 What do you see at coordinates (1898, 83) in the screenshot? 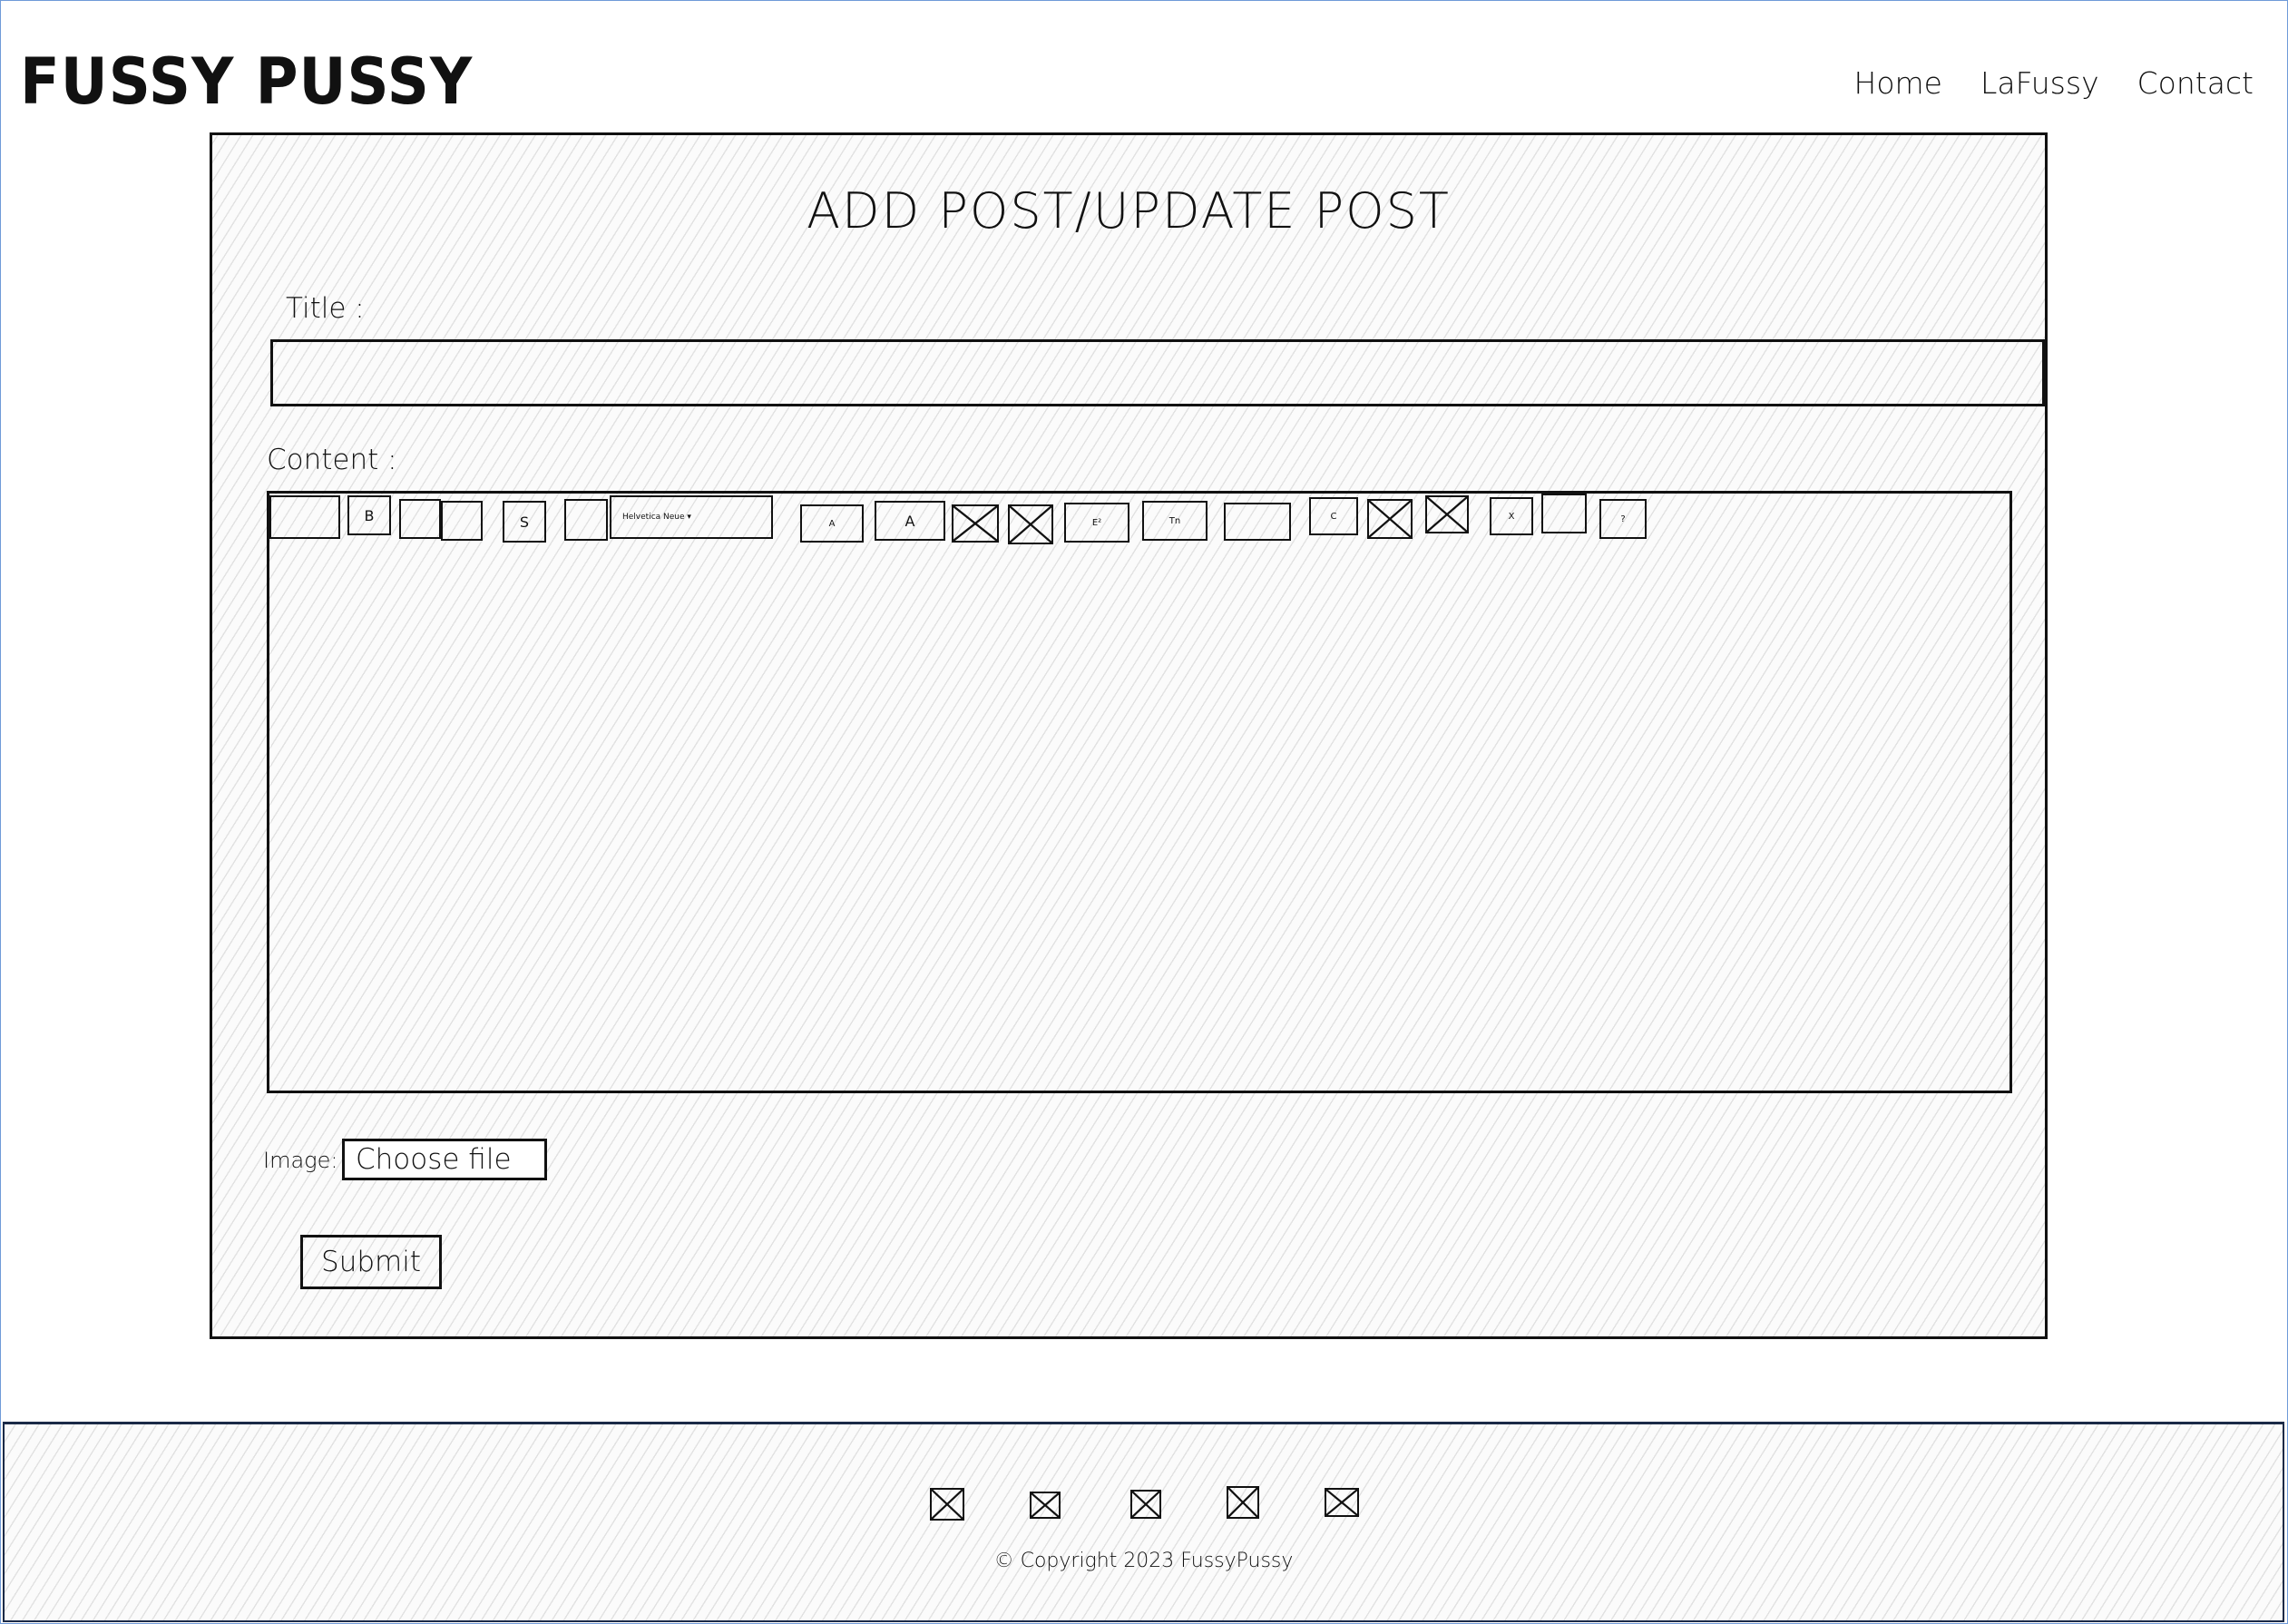
I see `nav-home: Home` at bounding box center [1898, 83].